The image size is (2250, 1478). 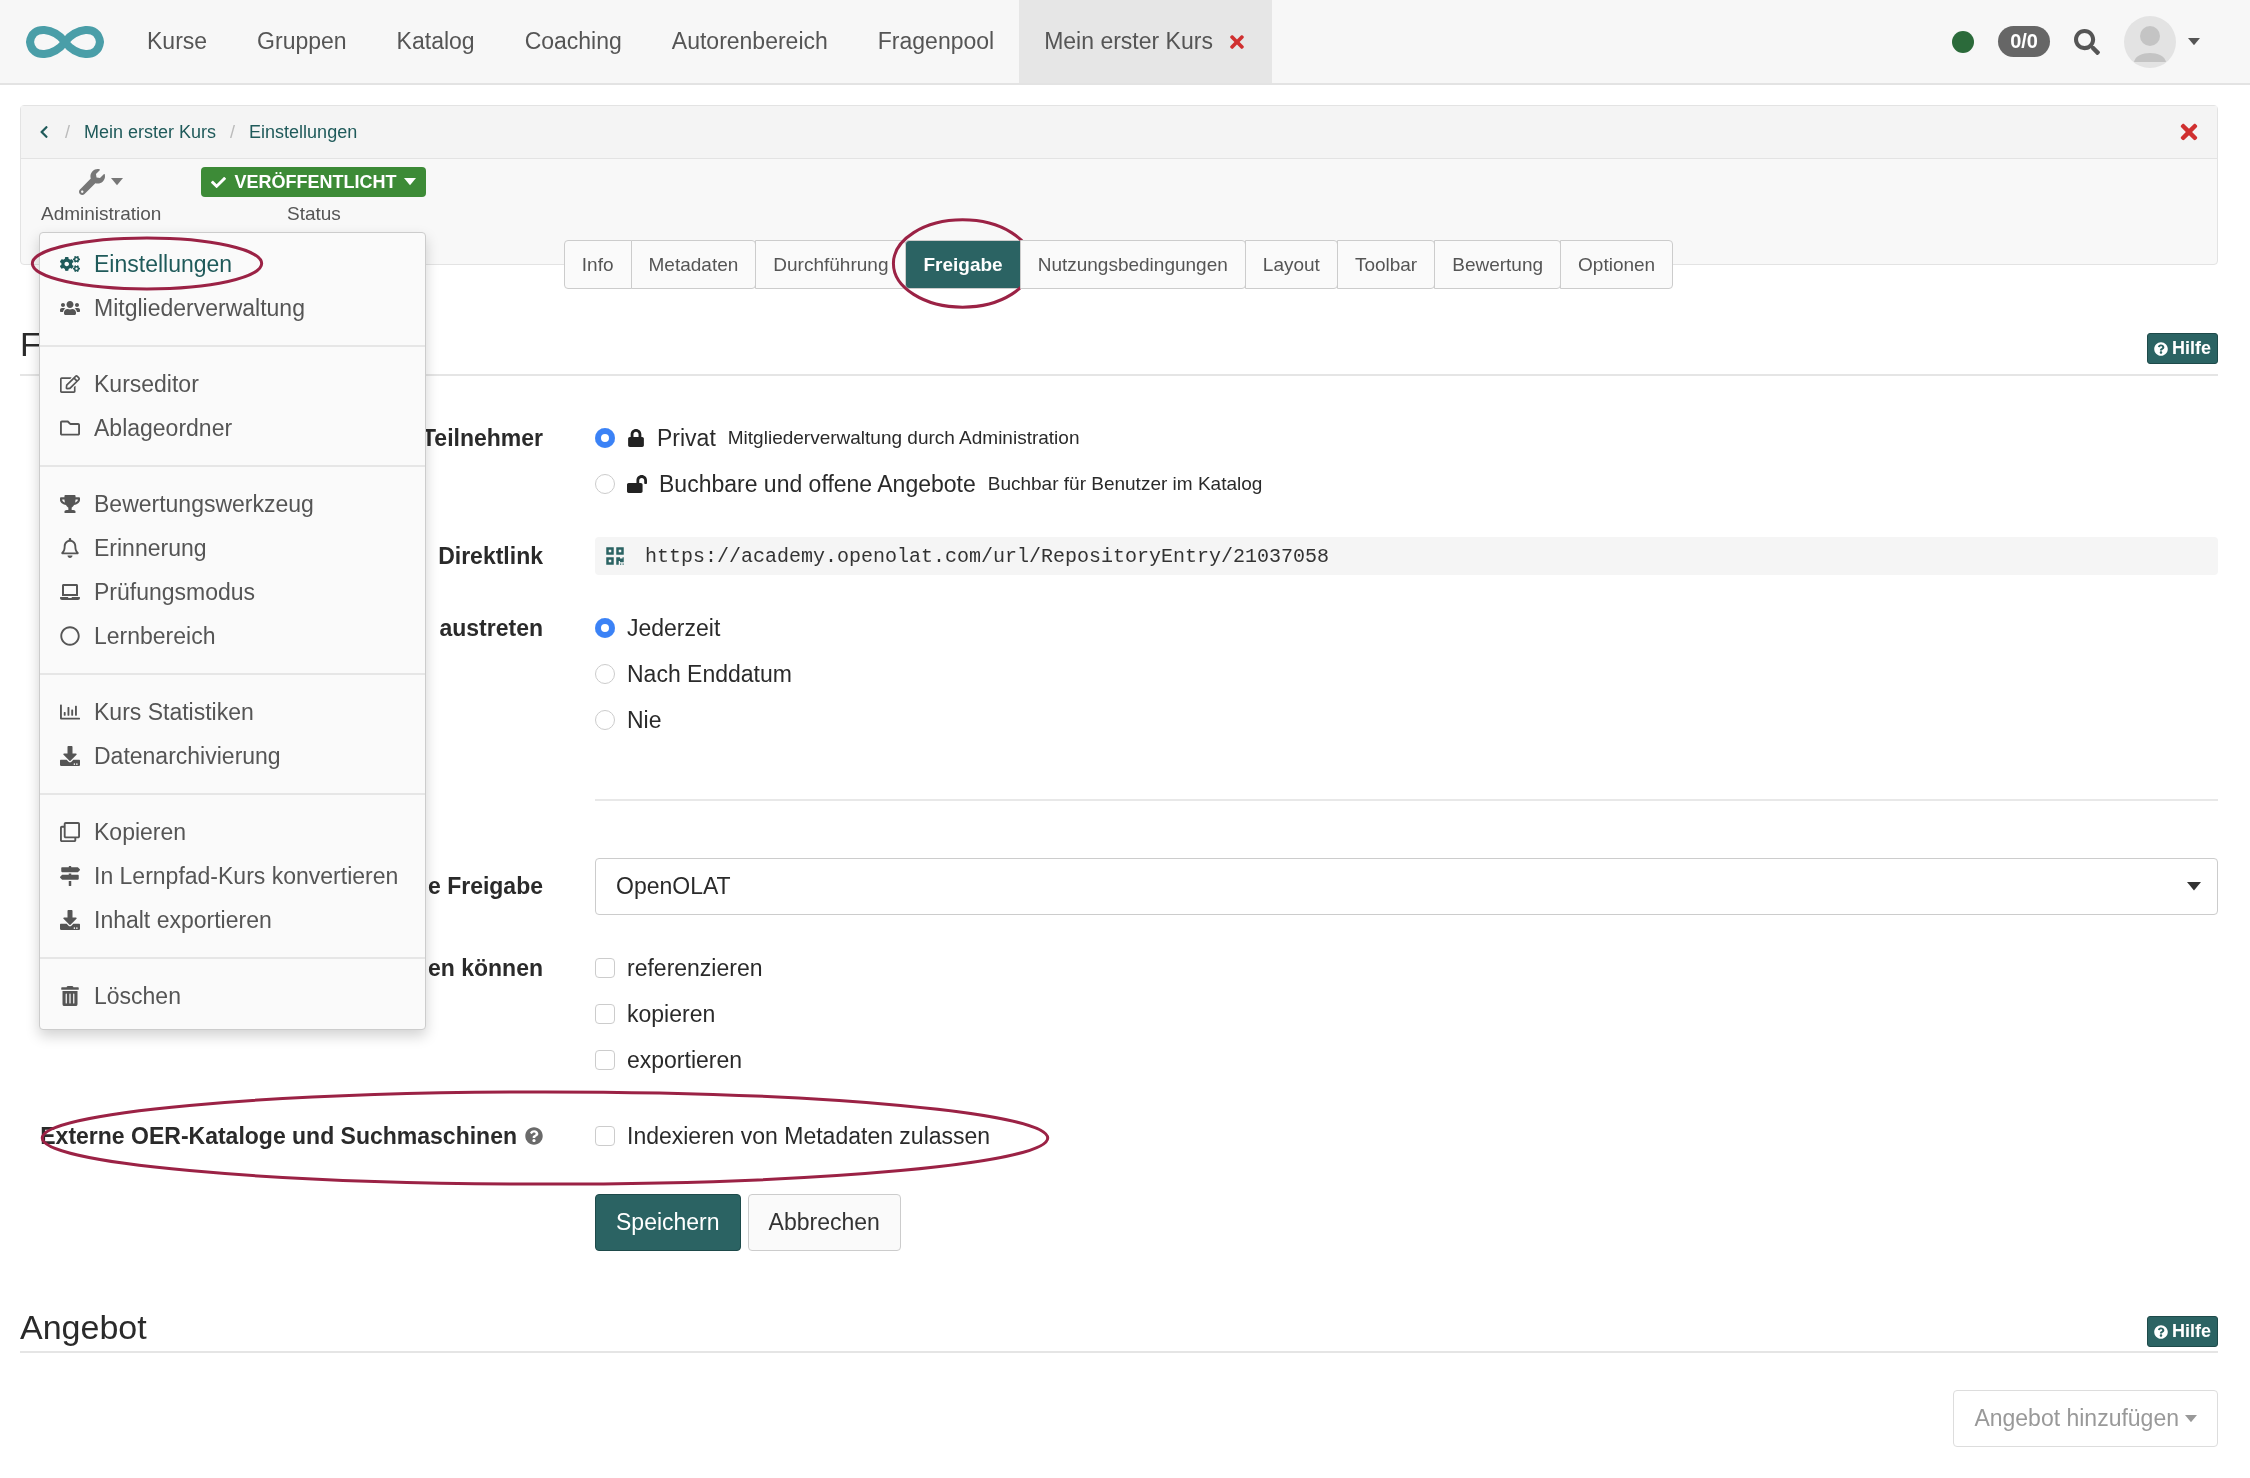 What do you see at coordinates (232, 920) in the screenshot?
I see `menu-item: Inhalt exportieren` at bounding box center [232, 920].